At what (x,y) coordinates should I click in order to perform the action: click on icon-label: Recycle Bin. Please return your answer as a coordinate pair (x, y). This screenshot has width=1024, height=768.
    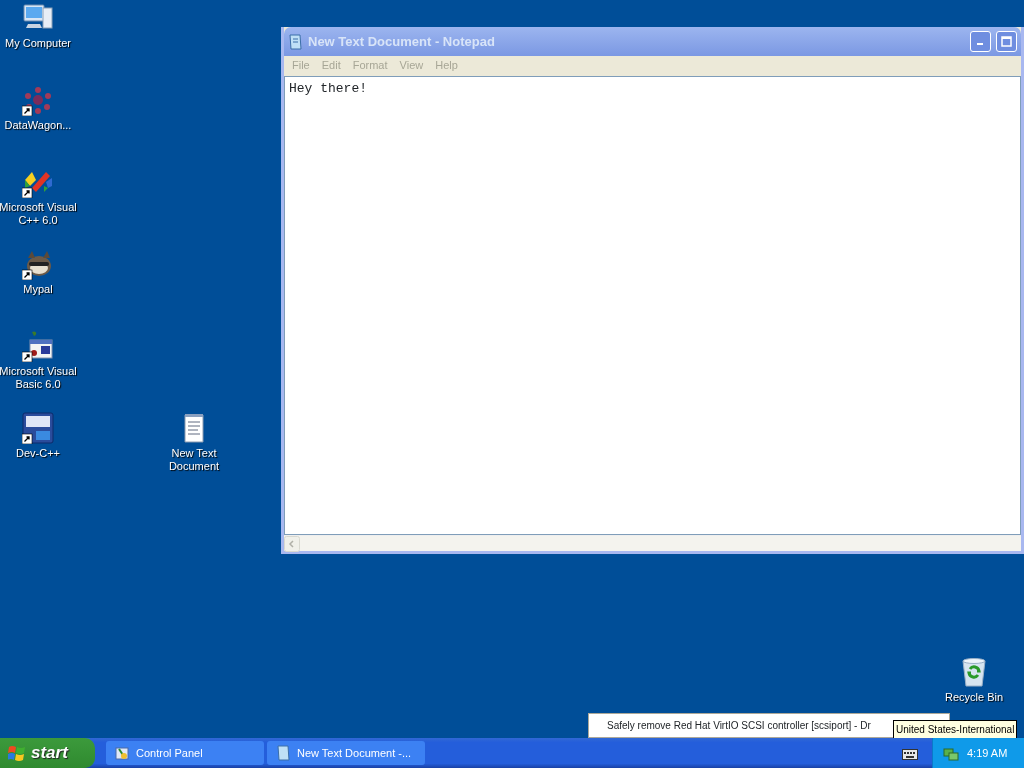
    Looking at the image, I should click on (974, 697).